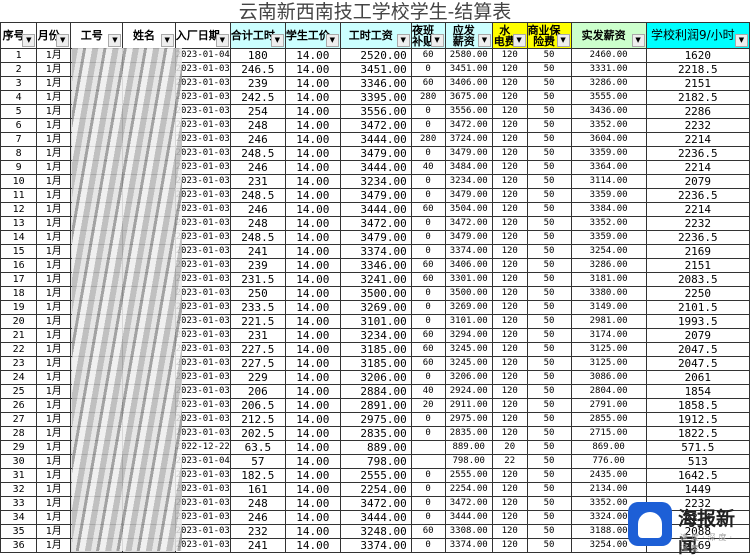  I want to click on cell-wage: 3374.00, so click(375, 251).